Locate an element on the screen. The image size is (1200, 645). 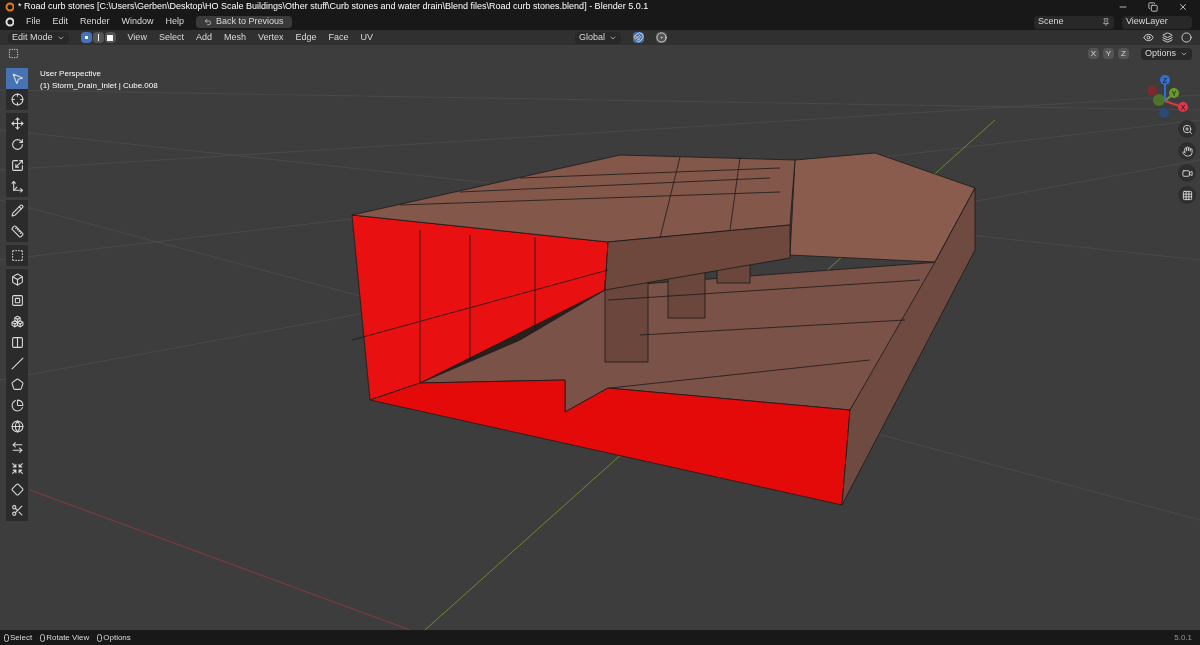
vertex-select-icon is located at coordinates (86, 37).